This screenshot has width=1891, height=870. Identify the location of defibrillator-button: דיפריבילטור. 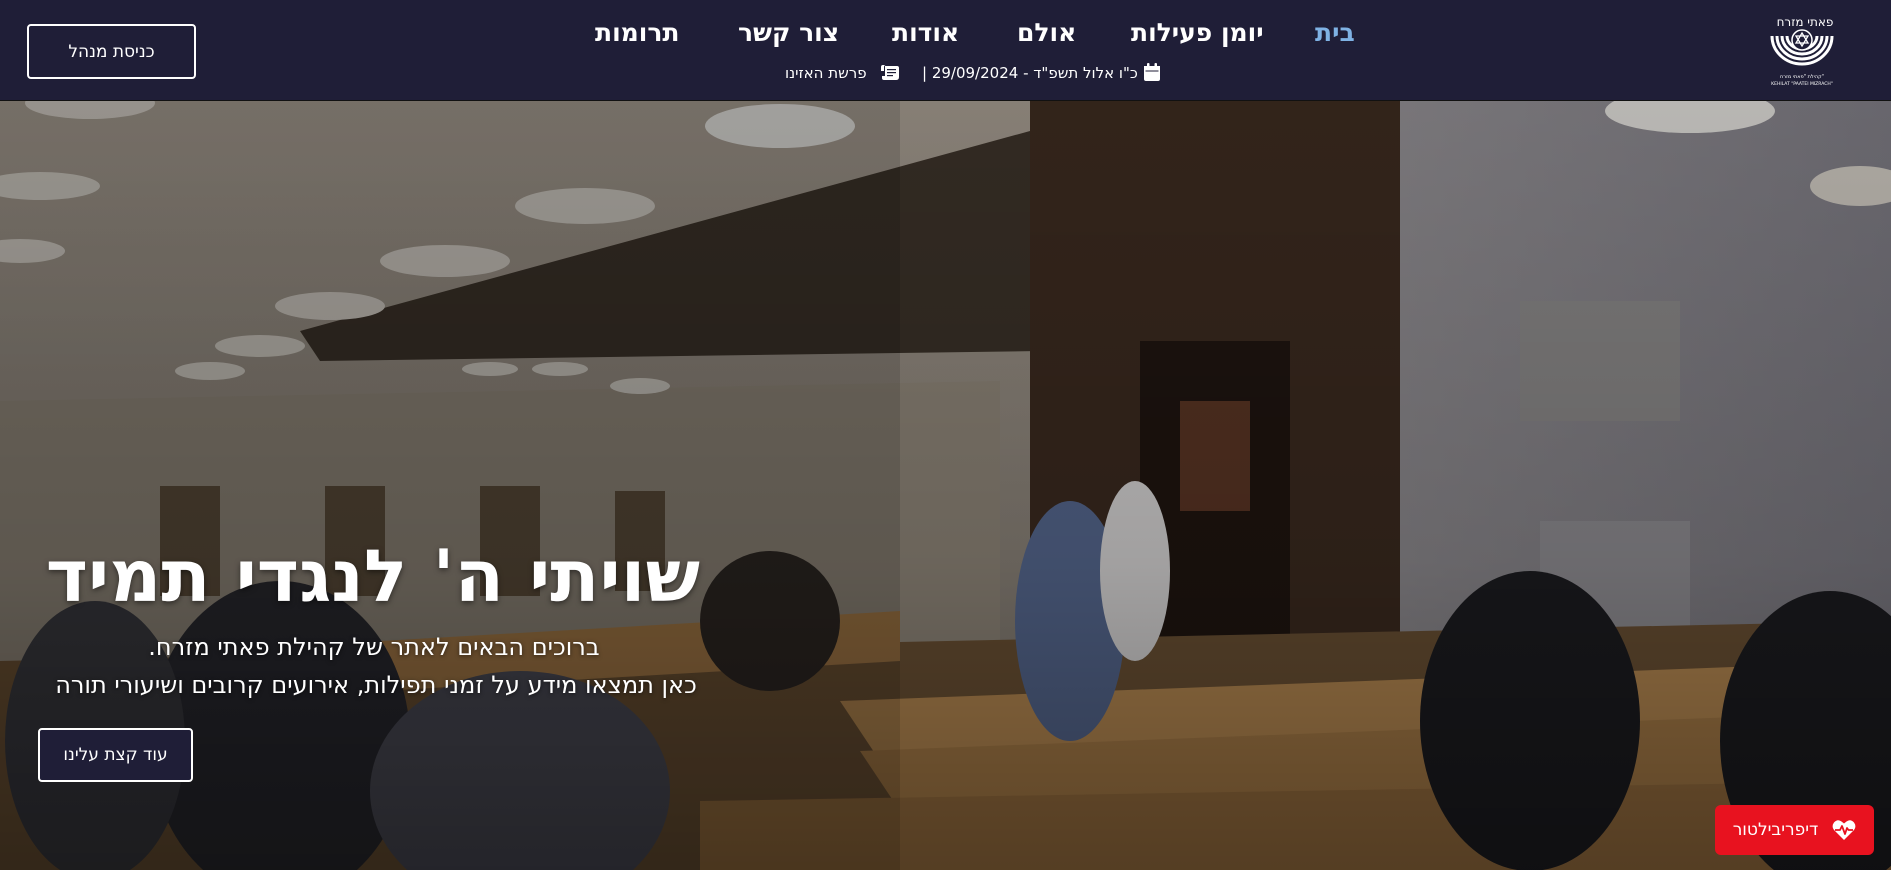
(1794, 830).